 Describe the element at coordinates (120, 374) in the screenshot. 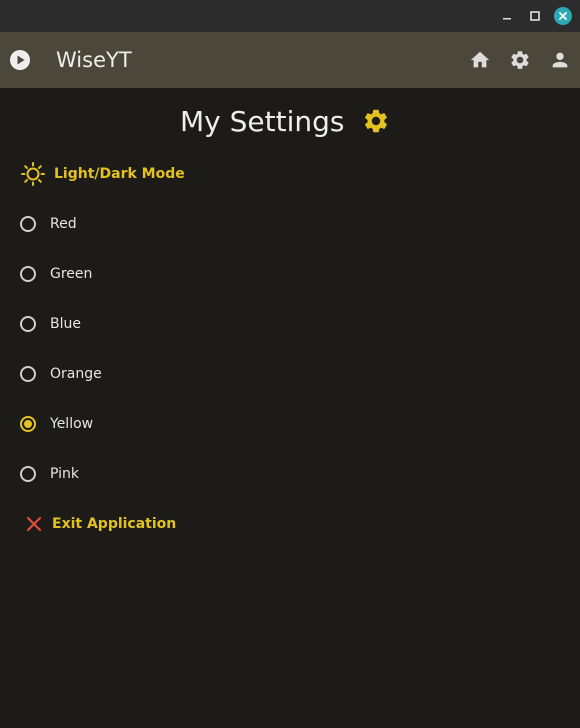

I see `radio-option-orange: Orange` at that location.